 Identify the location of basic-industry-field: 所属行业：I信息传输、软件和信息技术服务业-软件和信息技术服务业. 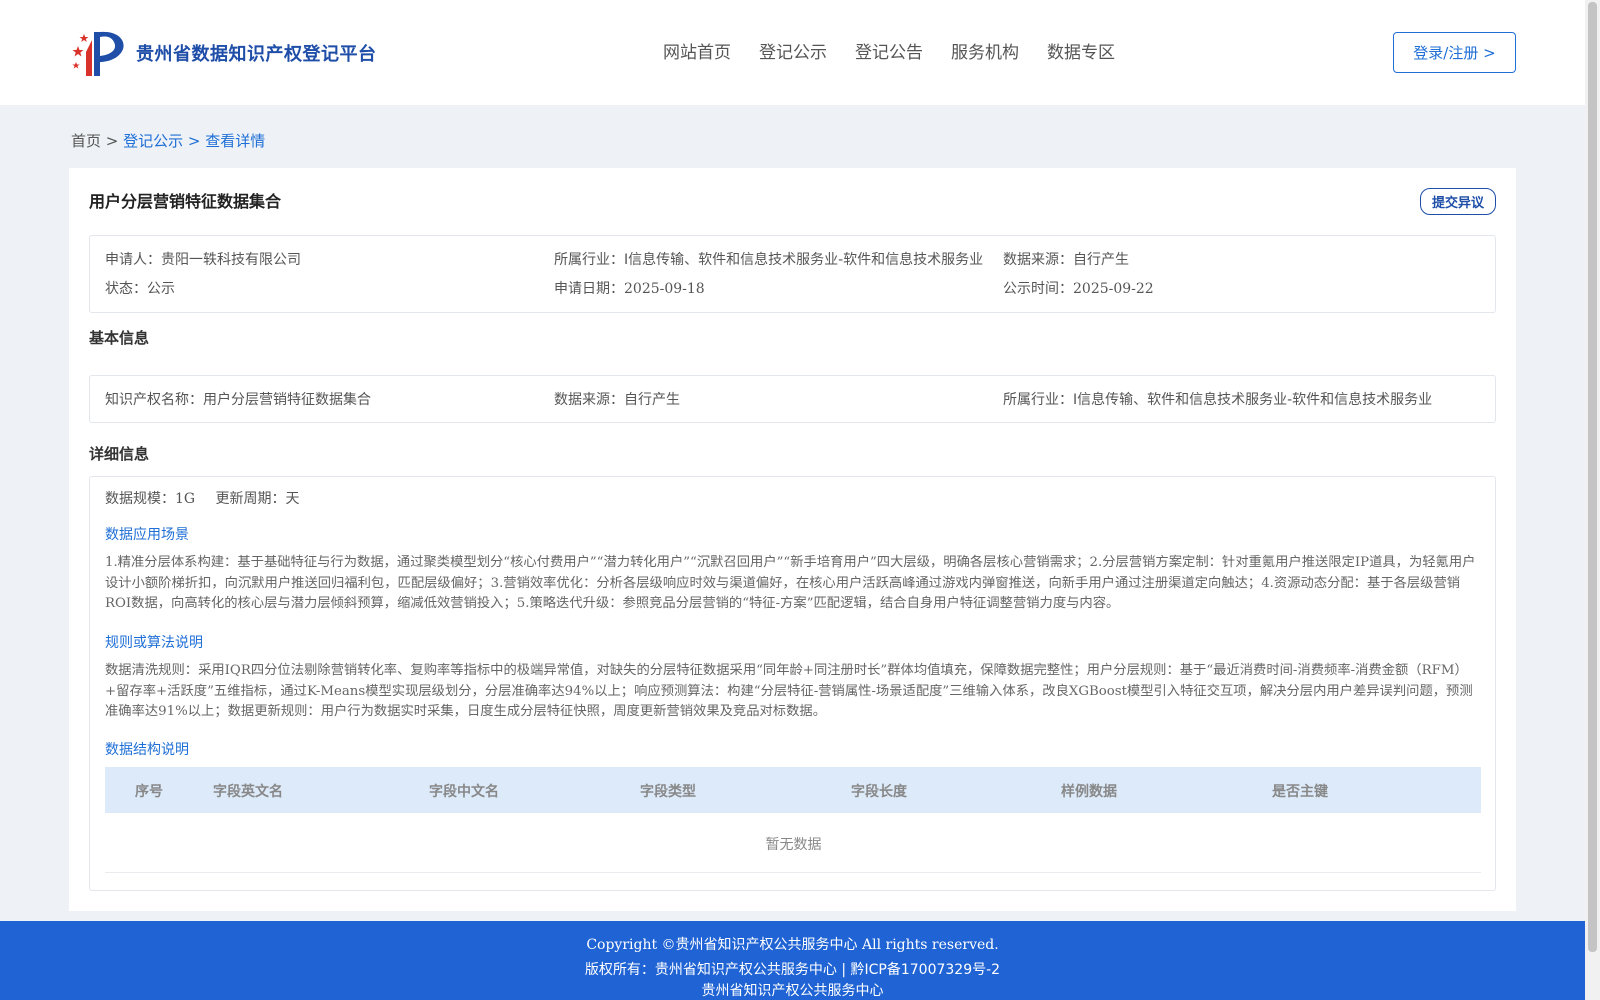
(1217, 399).